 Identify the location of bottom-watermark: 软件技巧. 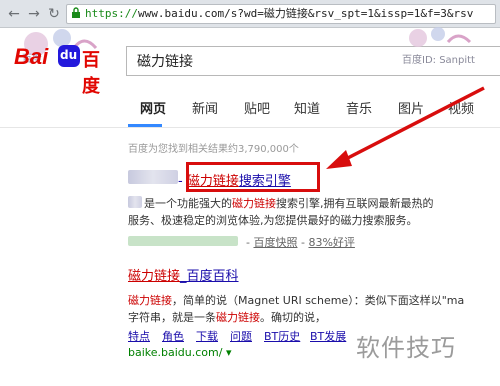
(406, 348).